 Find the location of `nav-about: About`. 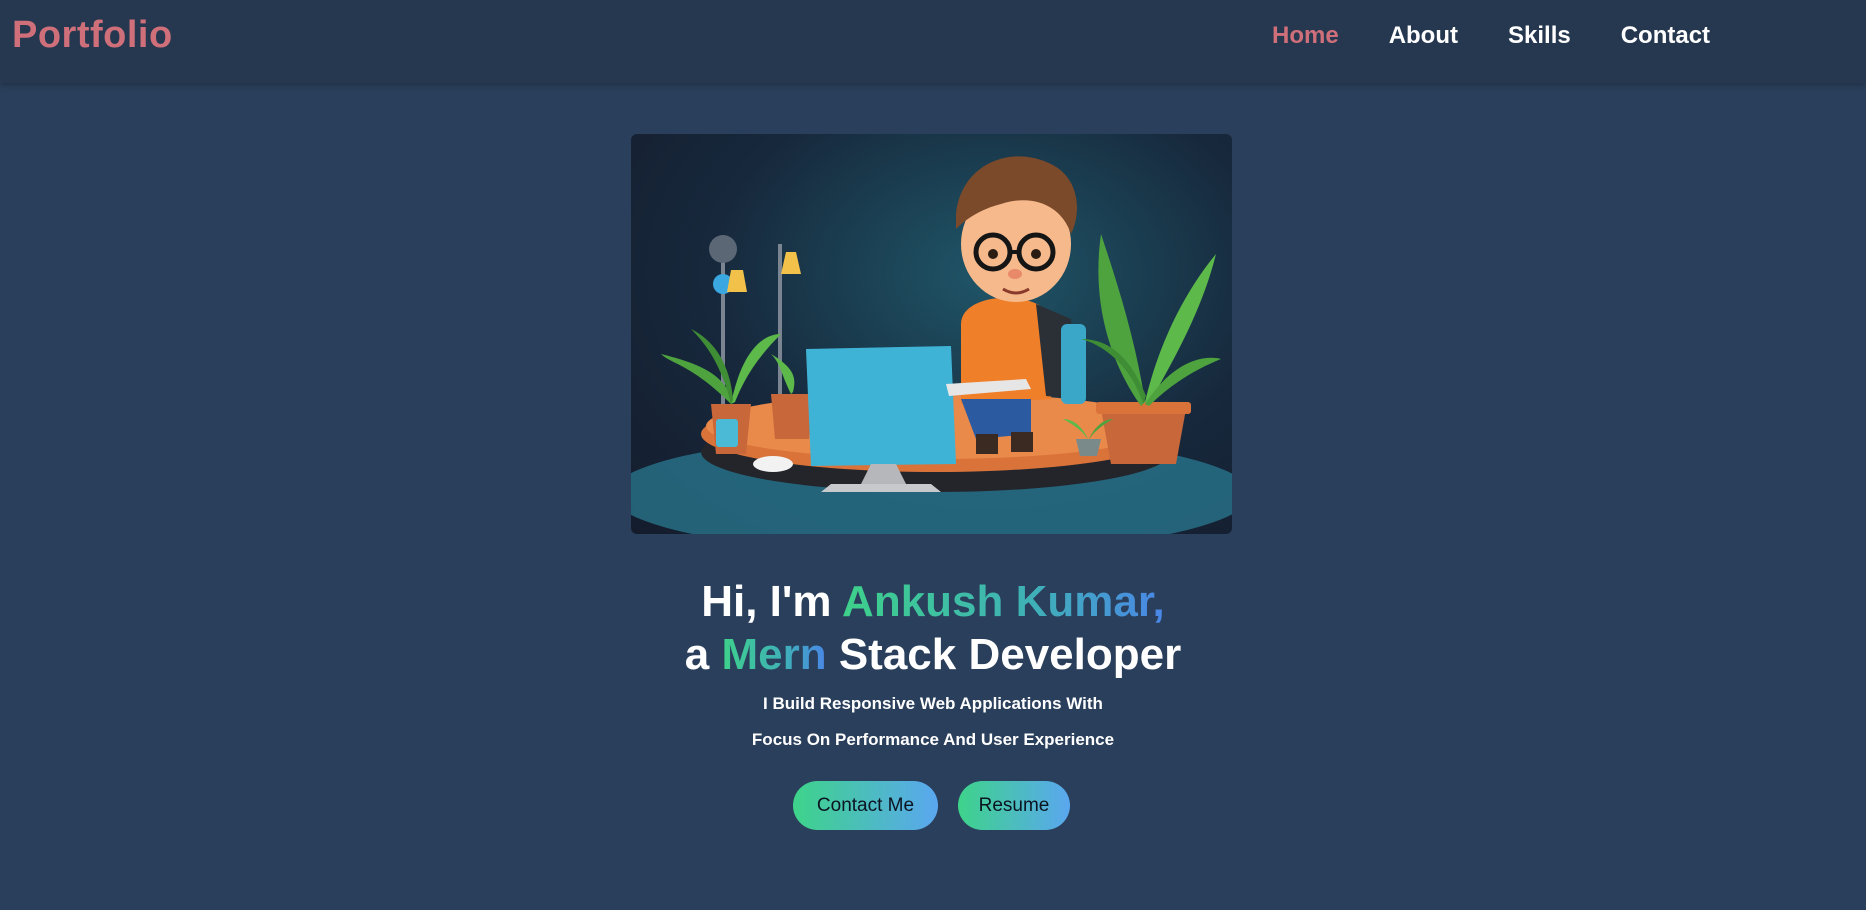

nav-about: About is located at coordinates (1423, 36).